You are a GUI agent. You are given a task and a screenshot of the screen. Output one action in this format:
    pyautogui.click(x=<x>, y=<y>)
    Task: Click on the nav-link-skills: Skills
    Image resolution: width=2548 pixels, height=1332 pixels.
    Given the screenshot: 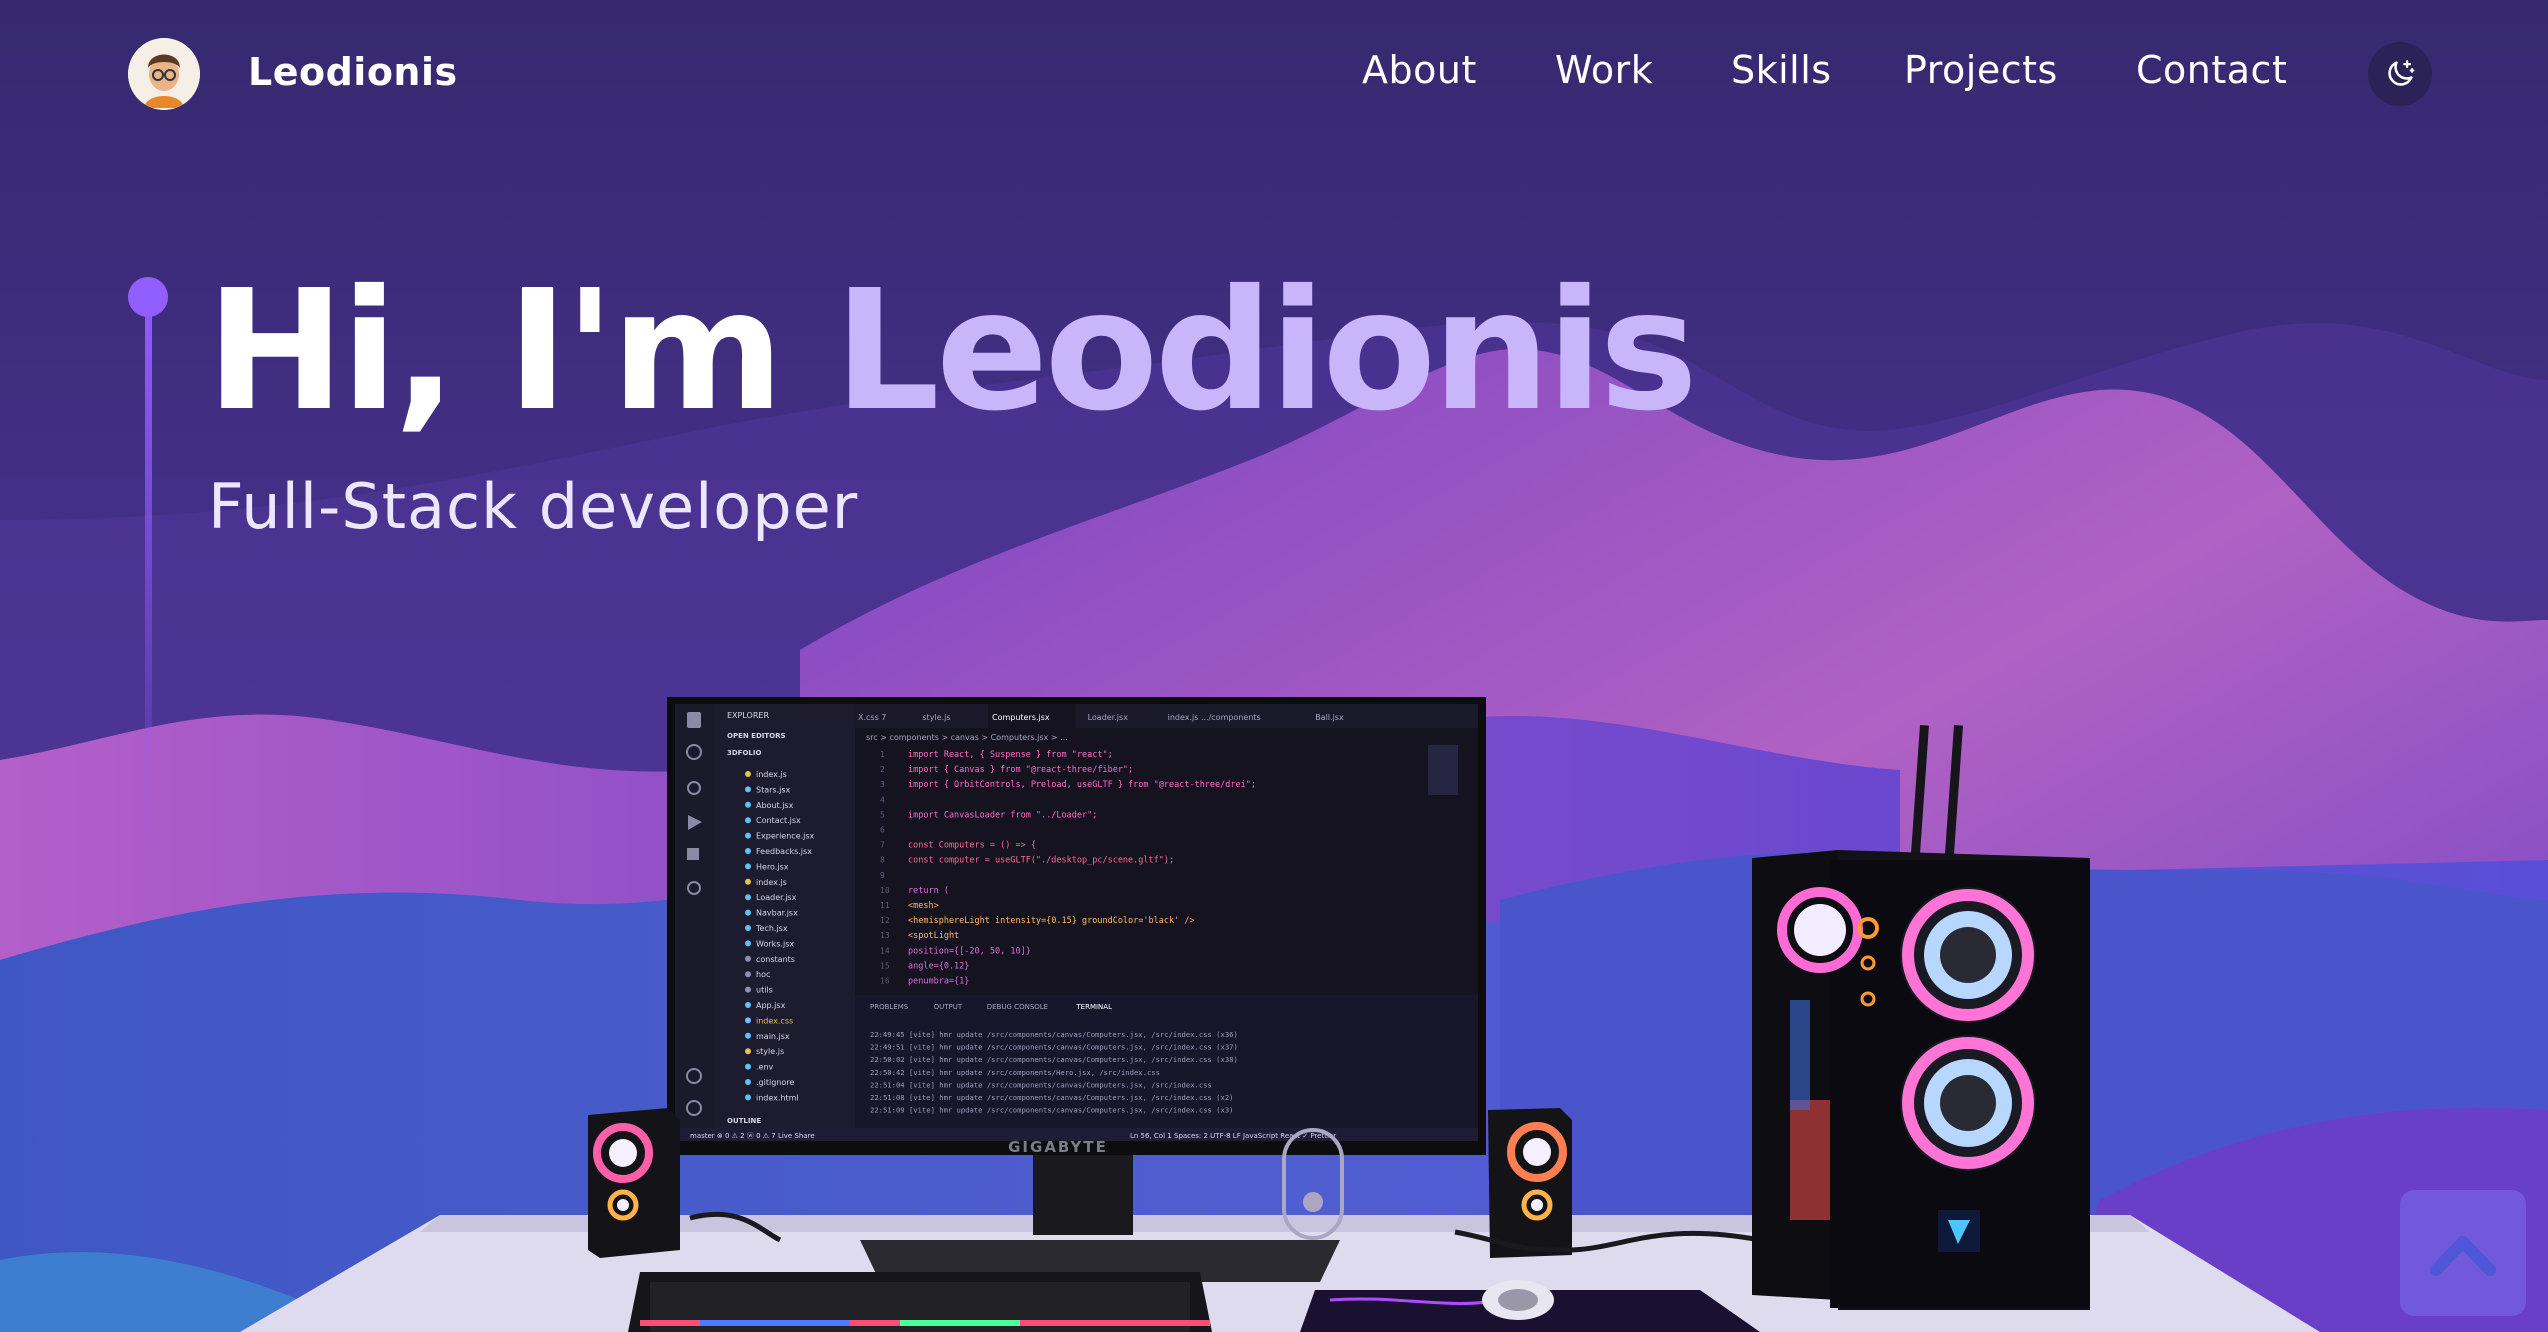 What is the action you would take?
    pyautogui.click(x=1781, y=70)
    